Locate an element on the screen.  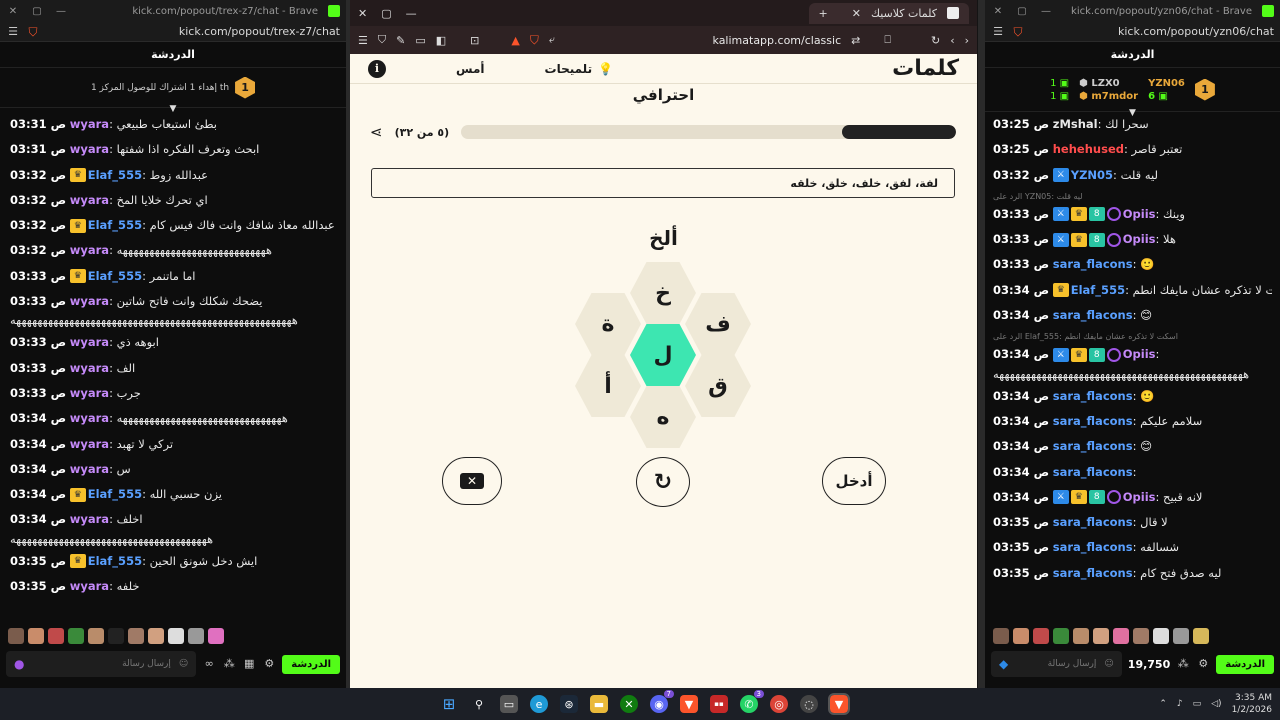
steam-icon: ⊛ is located at coordinates (569, 704).